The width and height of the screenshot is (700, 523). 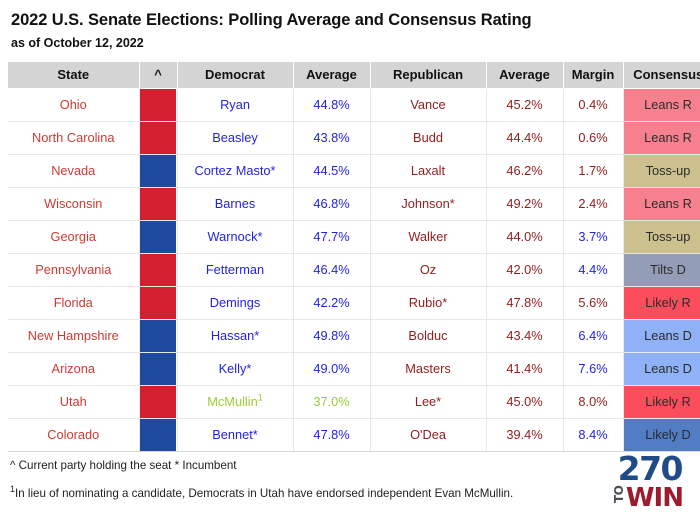 I want to click on cell-margin: 0.4%, so click(x=593, y=105).